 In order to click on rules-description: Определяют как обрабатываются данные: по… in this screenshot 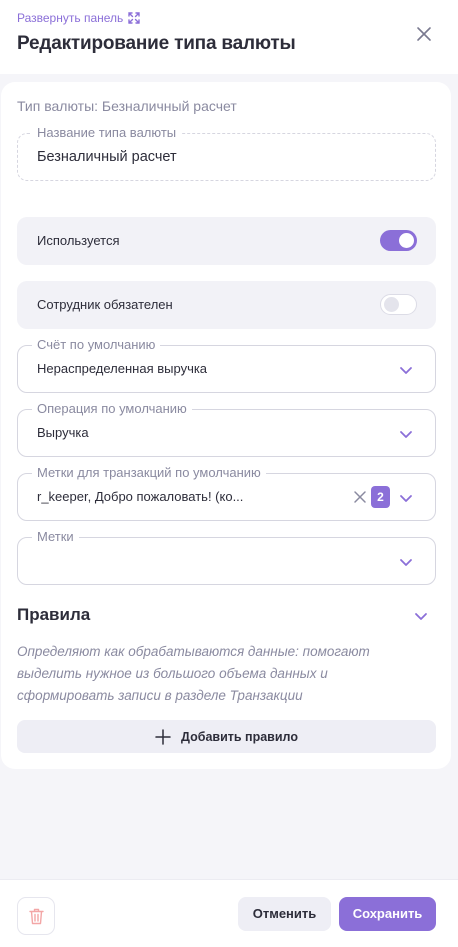, I will do `click(193, 673)`.